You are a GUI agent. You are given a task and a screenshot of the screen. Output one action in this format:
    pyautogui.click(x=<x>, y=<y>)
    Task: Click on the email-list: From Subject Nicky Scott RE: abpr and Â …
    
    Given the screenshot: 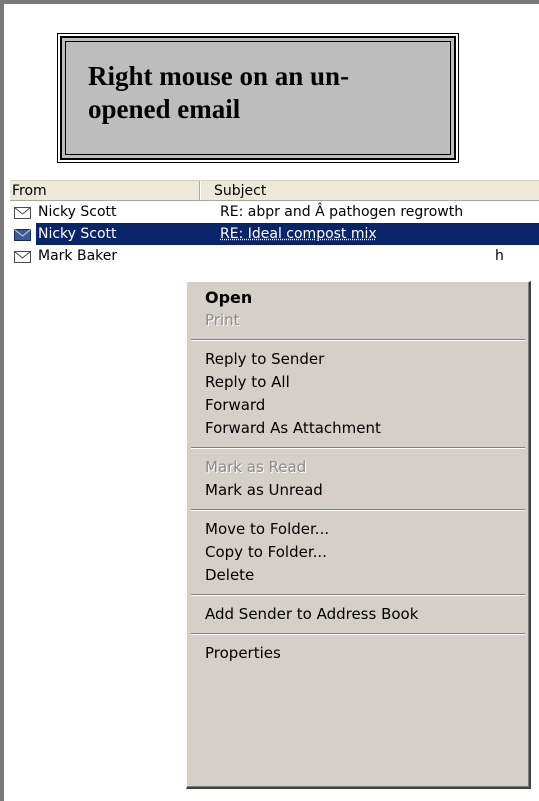 What is the action you would take?
    pyautogui.click(x=274, y=223)
    